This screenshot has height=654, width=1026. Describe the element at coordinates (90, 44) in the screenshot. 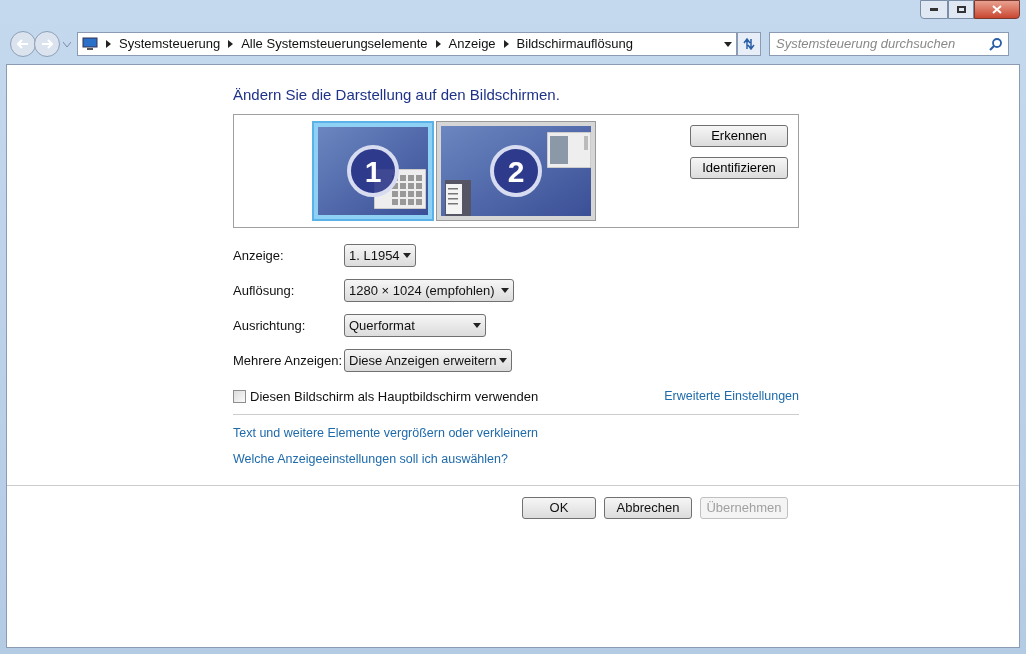

I see `monitor-icon` at that location.